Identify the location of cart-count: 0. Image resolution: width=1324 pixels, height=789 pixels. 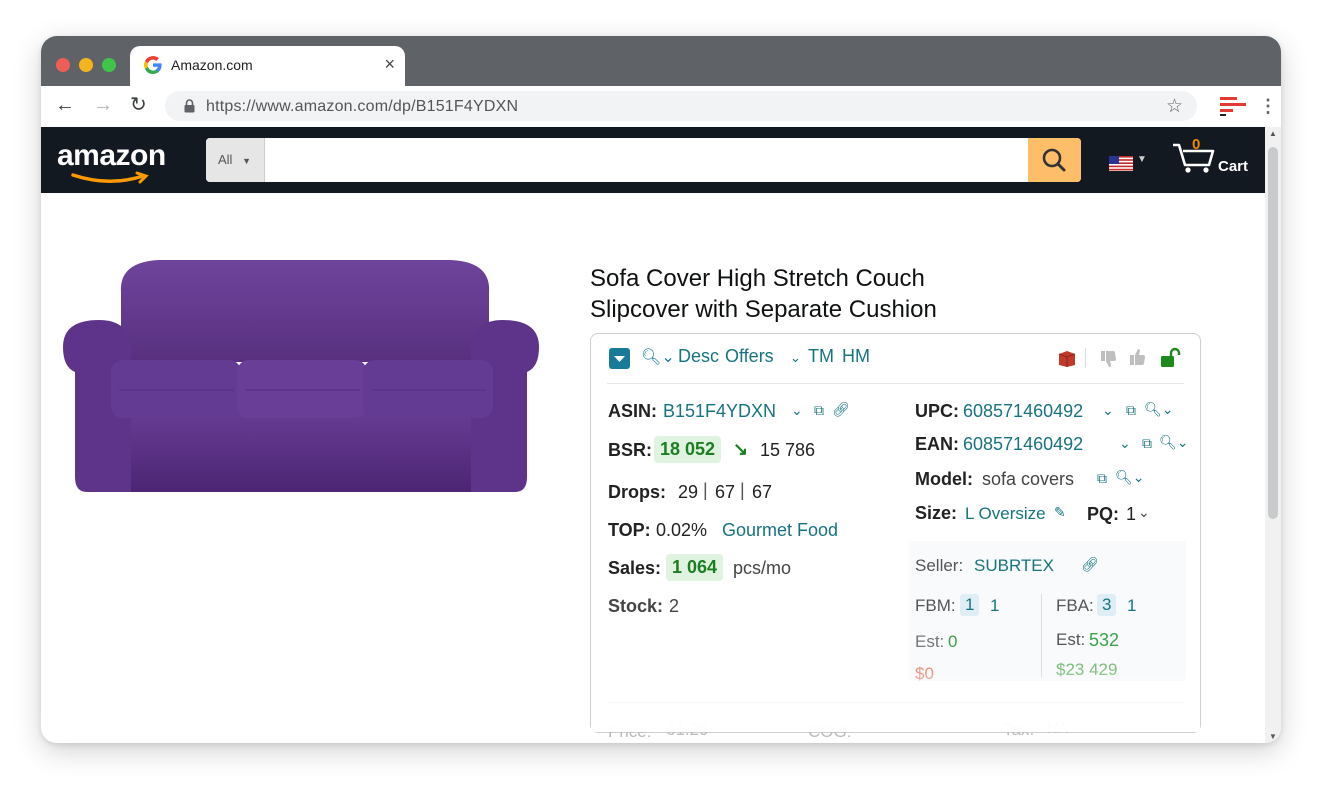
(1196, 144).